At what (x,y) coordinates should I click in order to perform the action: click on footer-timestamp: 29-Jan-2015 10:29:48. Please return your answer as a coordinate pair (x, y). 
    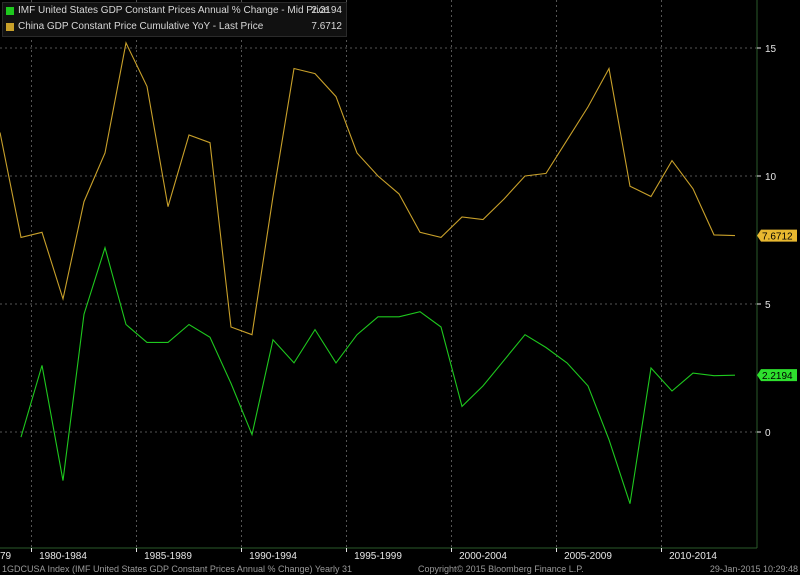
    Looking at the image, I should click on (753, 569).